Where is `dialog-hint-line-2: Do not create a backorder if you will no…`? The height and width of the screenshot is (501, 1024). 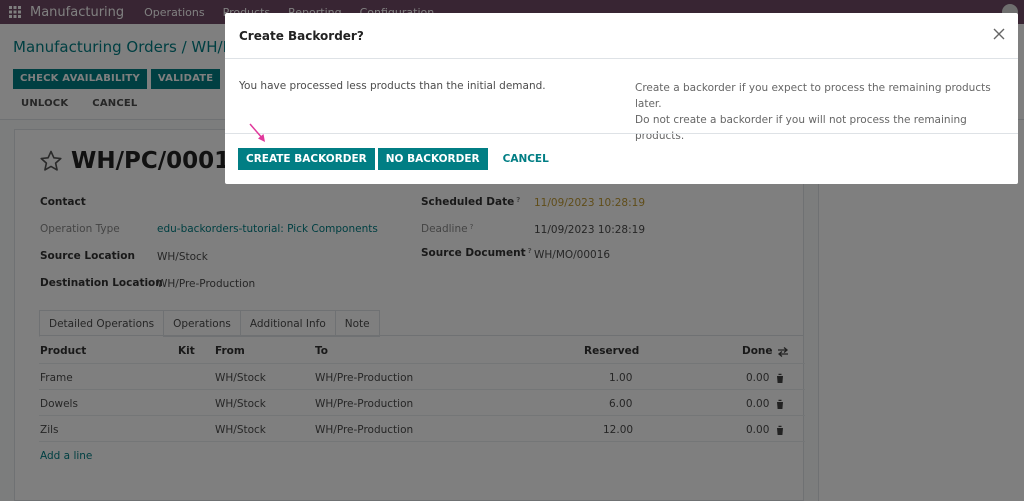
dialog-hint-line-2: Do not create a backorder if you will no… is located at coordinates (801, 128).